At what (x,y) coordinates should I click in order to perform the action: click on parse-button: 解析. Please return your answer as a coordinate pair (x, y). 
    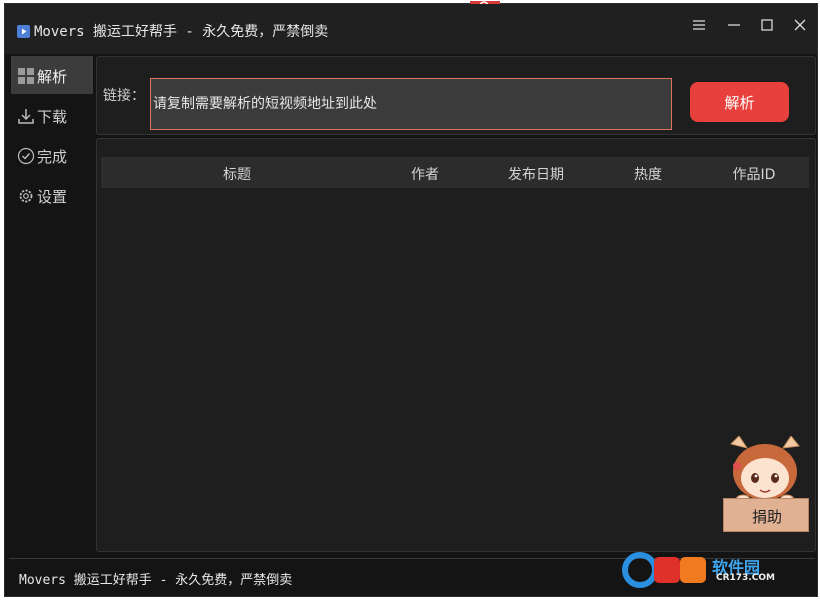
    Looking at the image, I should click on (739, 102).